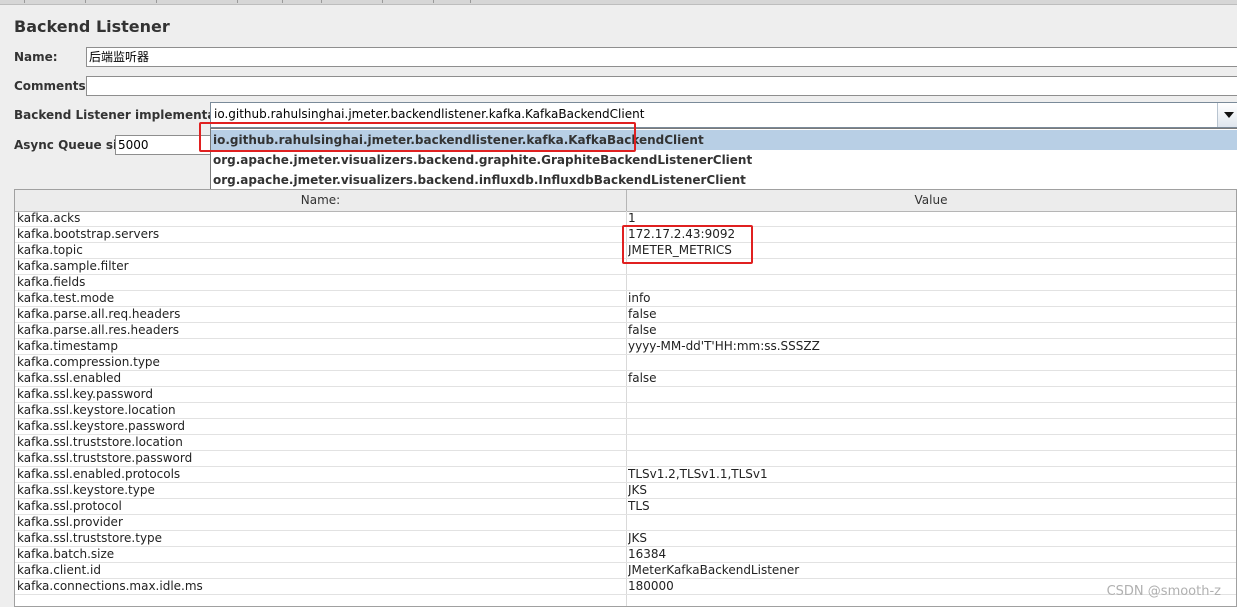 The width and height of the screenshot is (1237, 607). I want to click on row-name-cell: kafka.ssl.protocol, so click(320, 506).